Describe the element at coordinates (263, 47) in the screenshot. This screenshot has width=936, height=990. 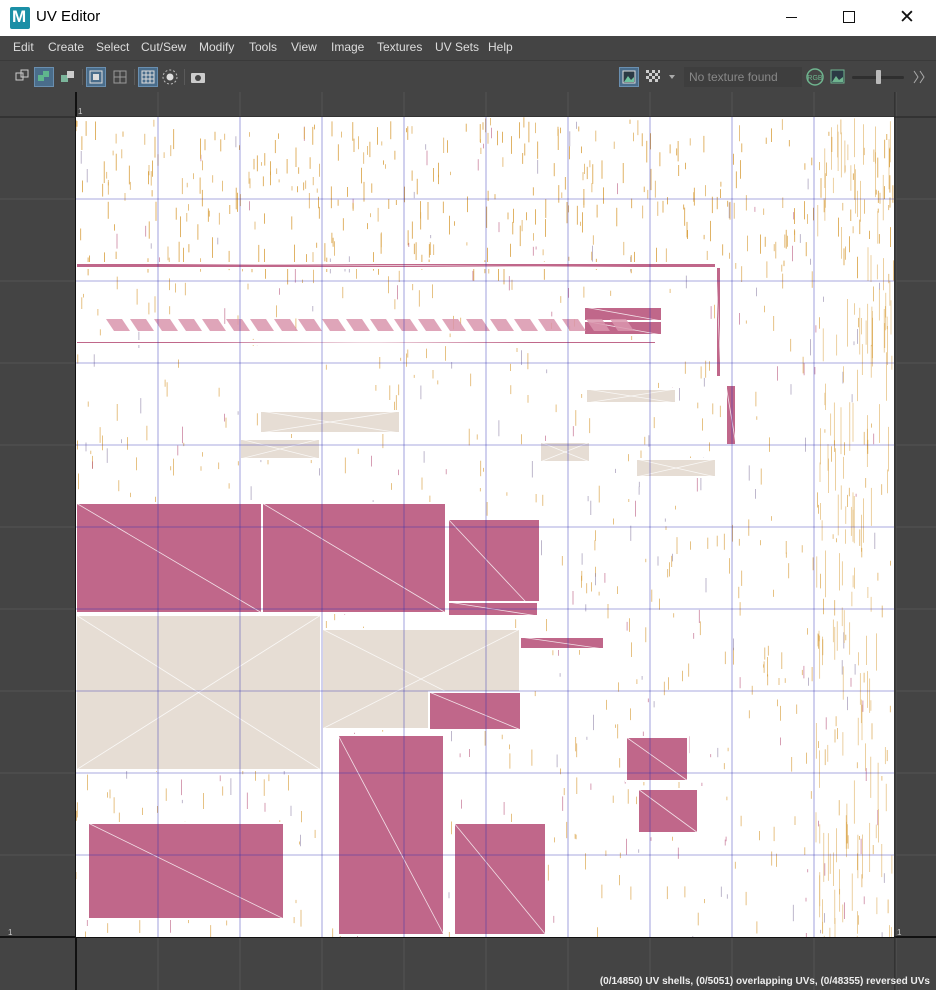
I see `menu-tools: Tools` at that location.